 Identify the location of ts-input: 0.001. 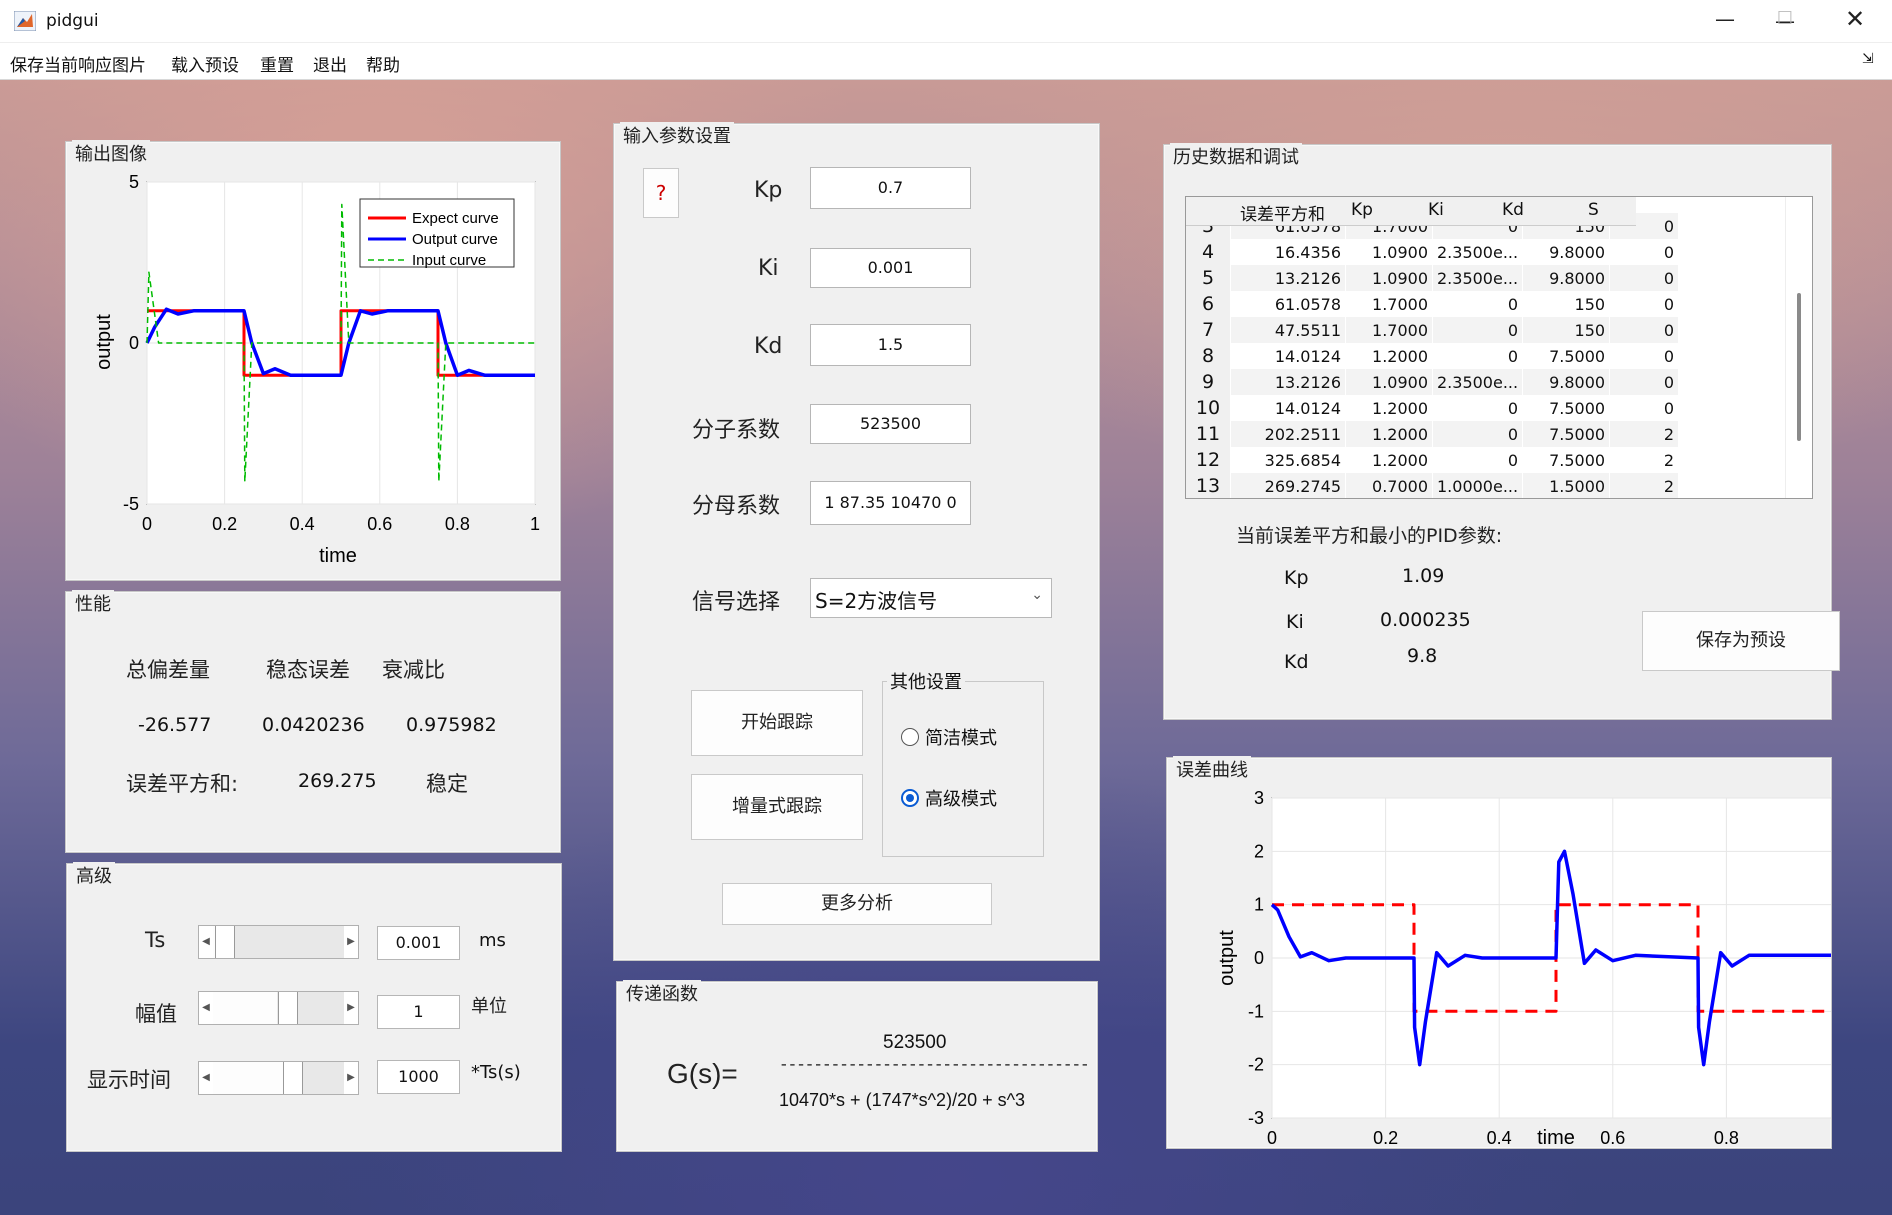
(418, 943).